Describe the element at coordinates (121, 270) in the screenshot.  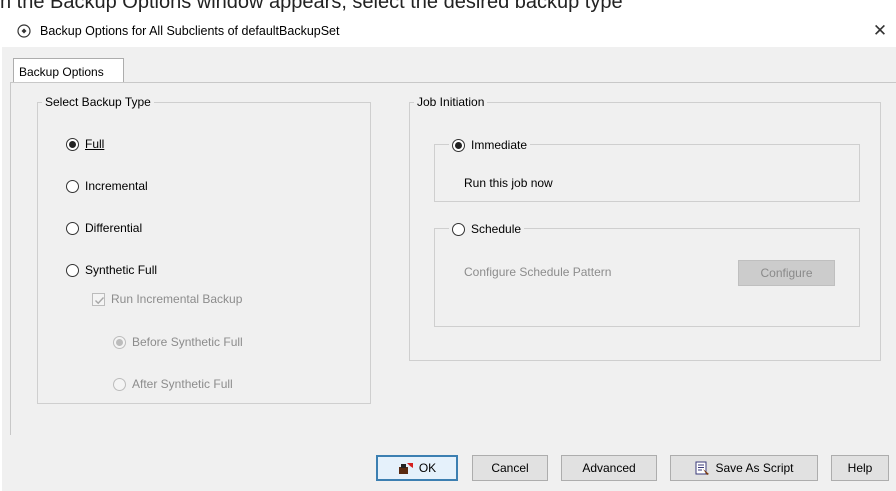
I see `radio-synthetic-full-label: Synthetic Full` at that location.